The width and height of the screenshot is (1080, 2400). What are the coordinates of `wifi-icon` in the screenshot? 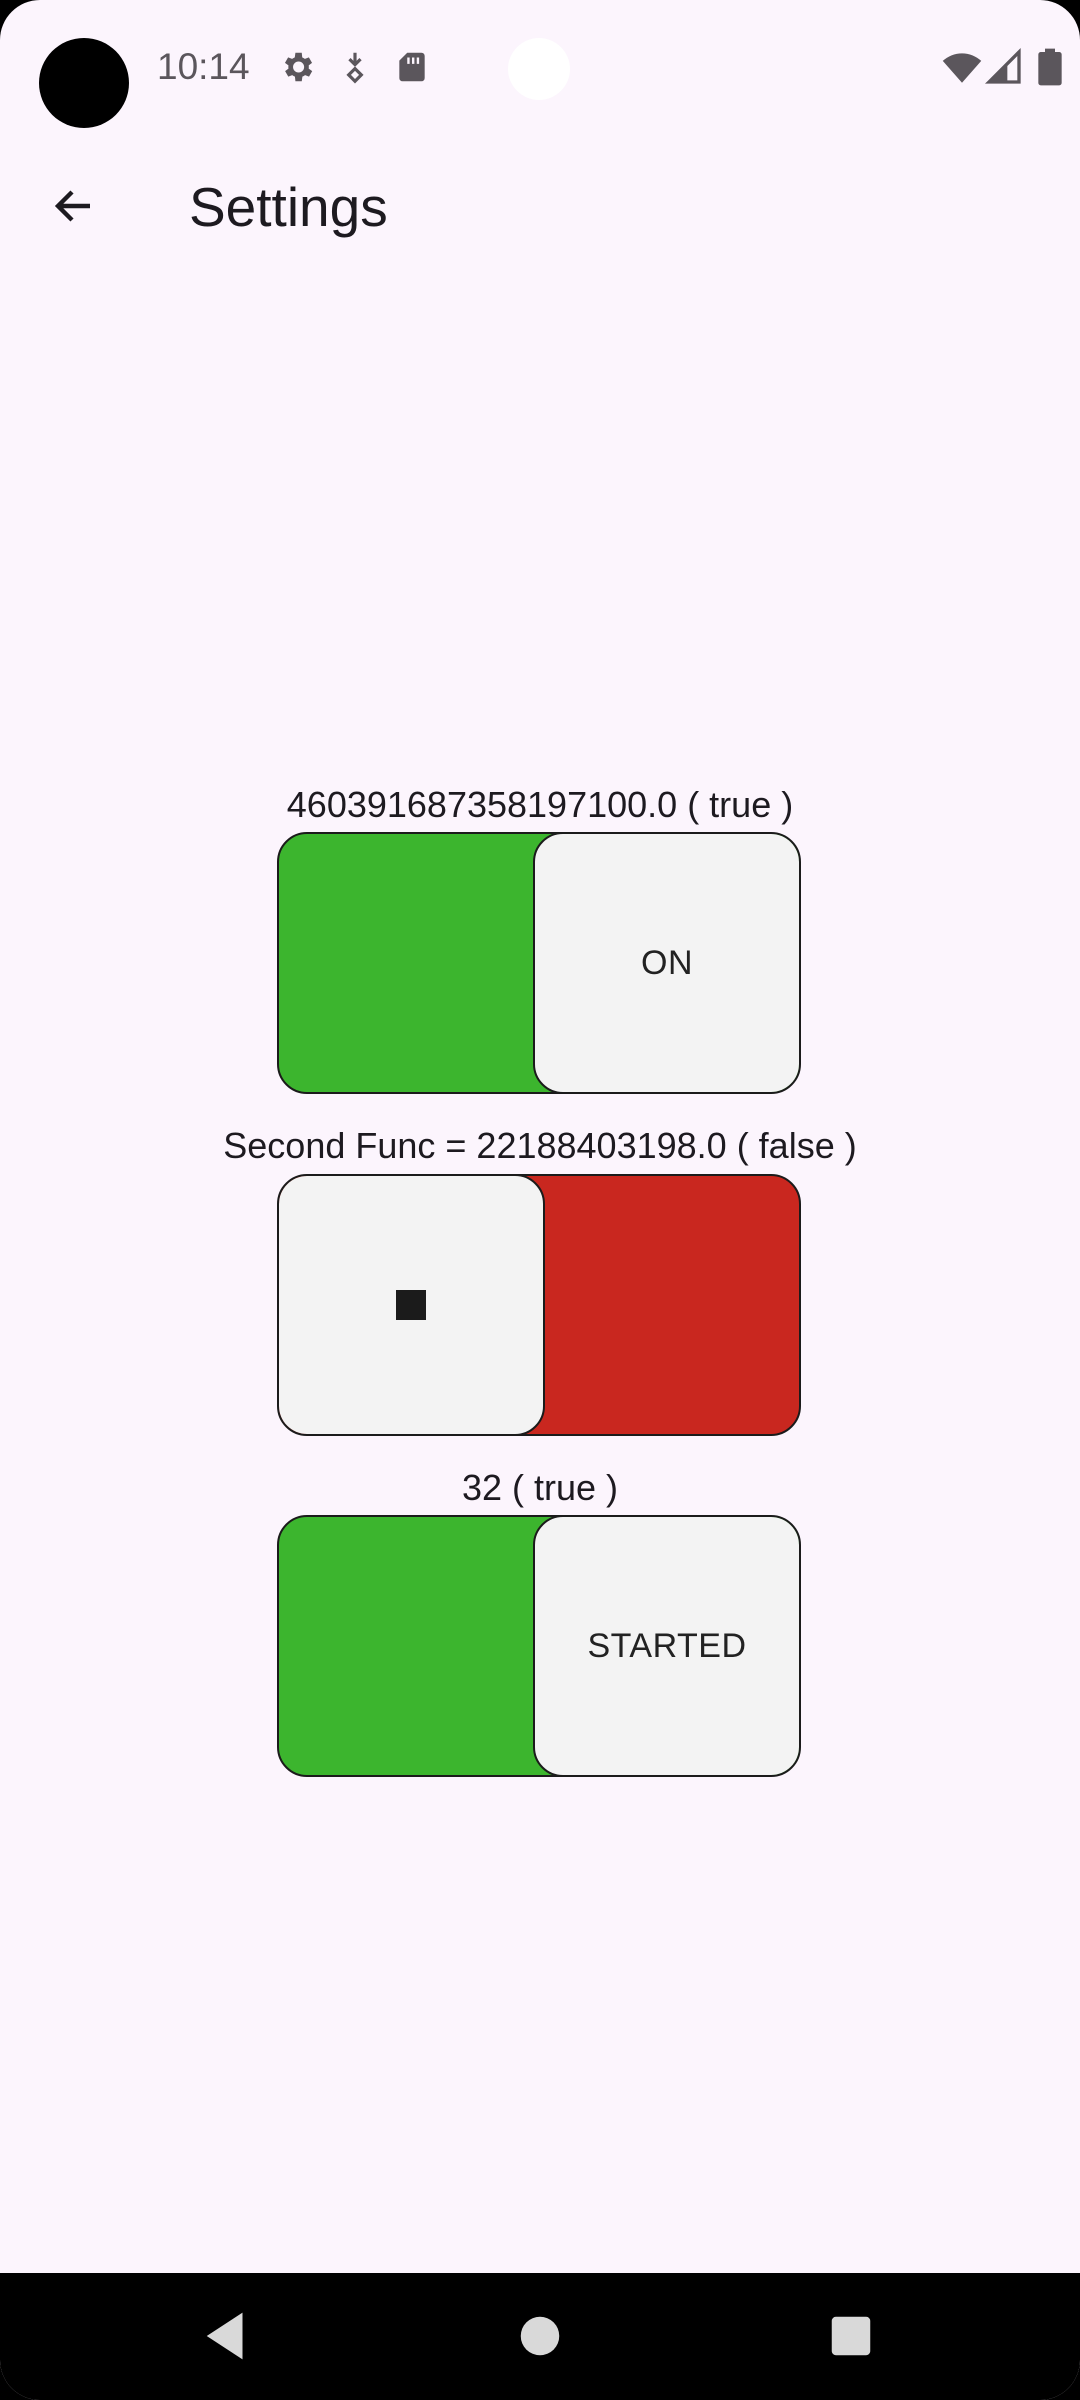 It's located at (962, 67).